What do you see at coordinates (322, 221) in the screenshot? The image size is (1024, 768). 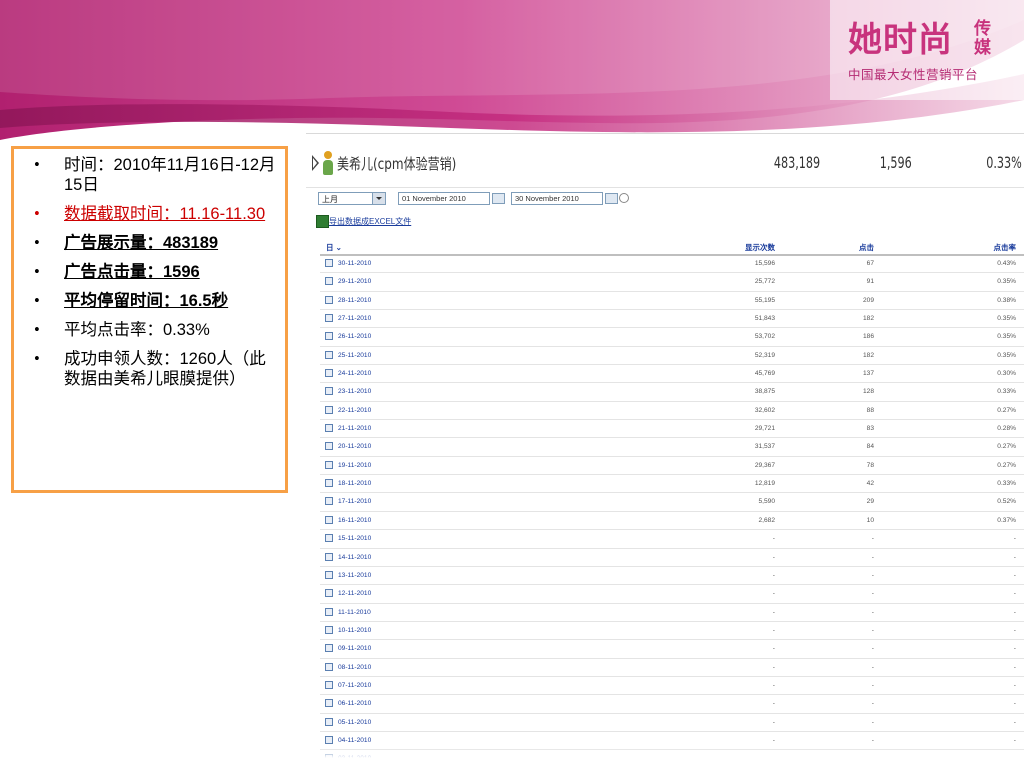 I see `excel-icon` at bounding box center [322, 221].